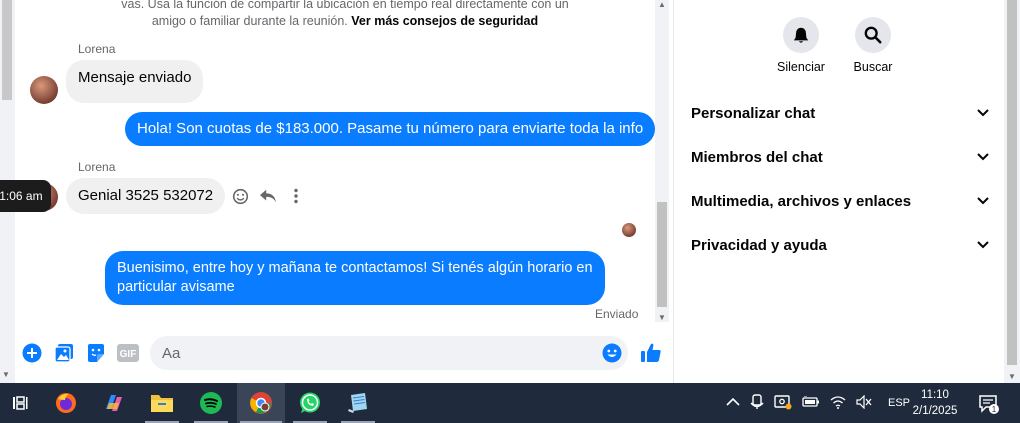  Describe the element at coordinates (6, 374) in the screenshot. I see `left-scroll-down-arrow: ▼` at that location.